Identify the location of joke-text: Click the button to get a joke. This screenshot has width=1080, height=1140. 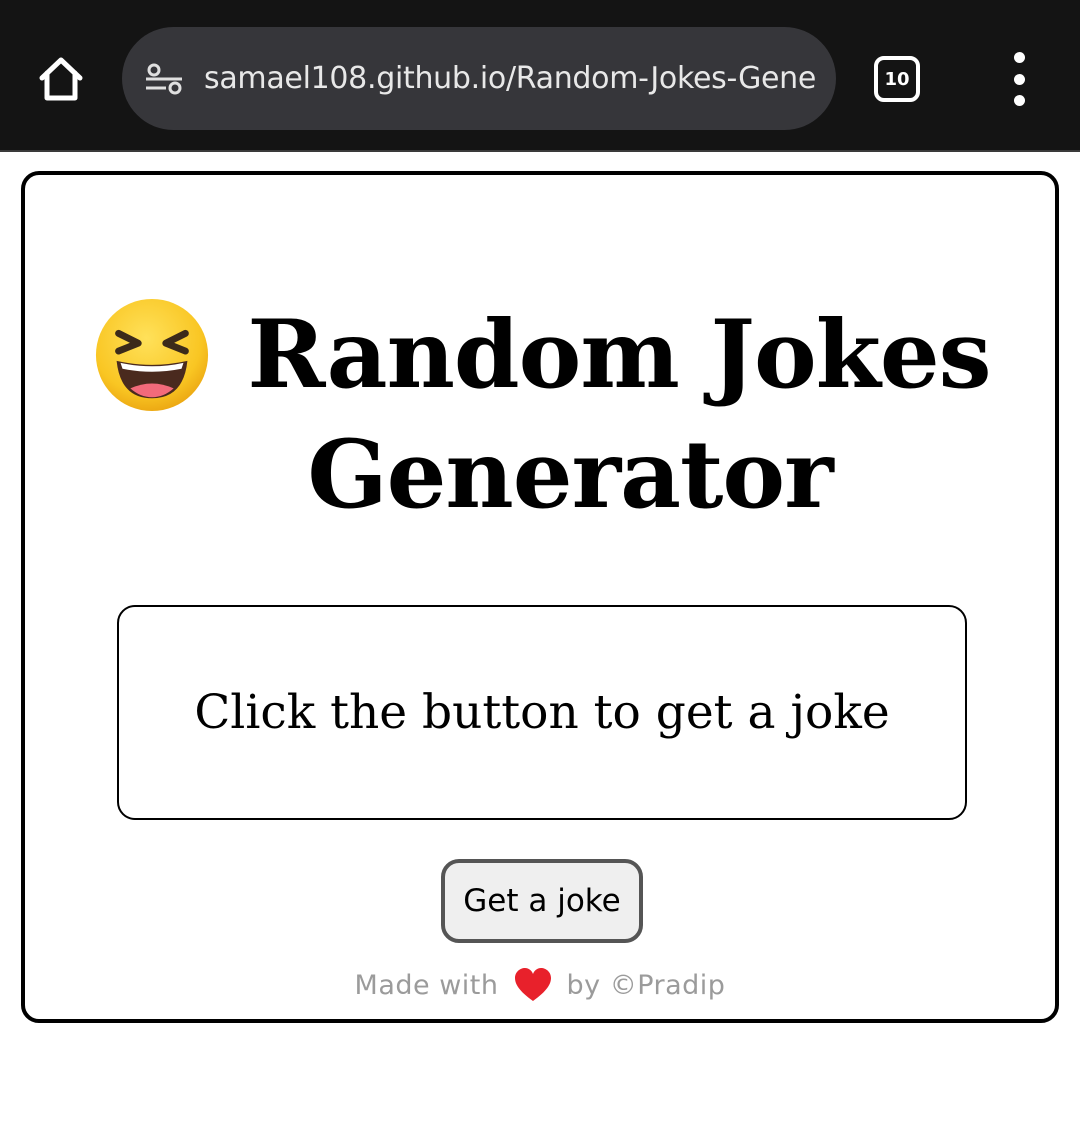
(542, 712).